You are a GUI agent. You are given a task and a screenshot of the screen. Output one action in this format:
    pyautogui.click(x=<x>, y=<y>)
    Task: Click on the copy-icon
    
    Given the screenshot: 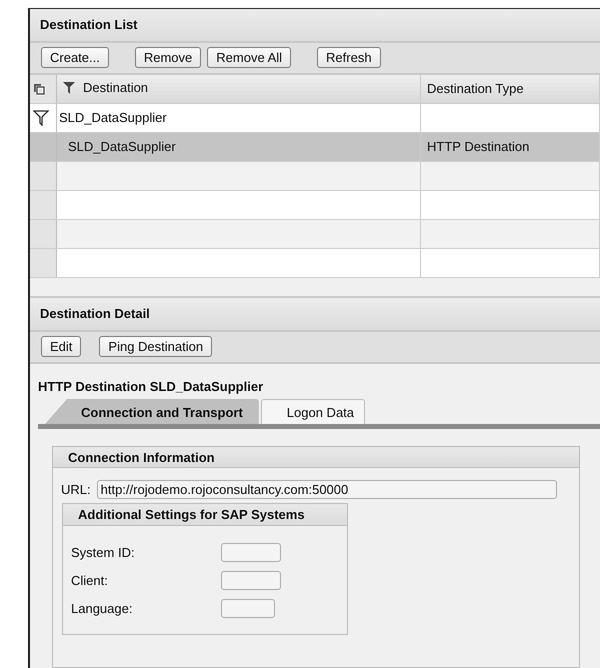 What is the action you would take?
    pyautogui.click(x=39, y=88)
    